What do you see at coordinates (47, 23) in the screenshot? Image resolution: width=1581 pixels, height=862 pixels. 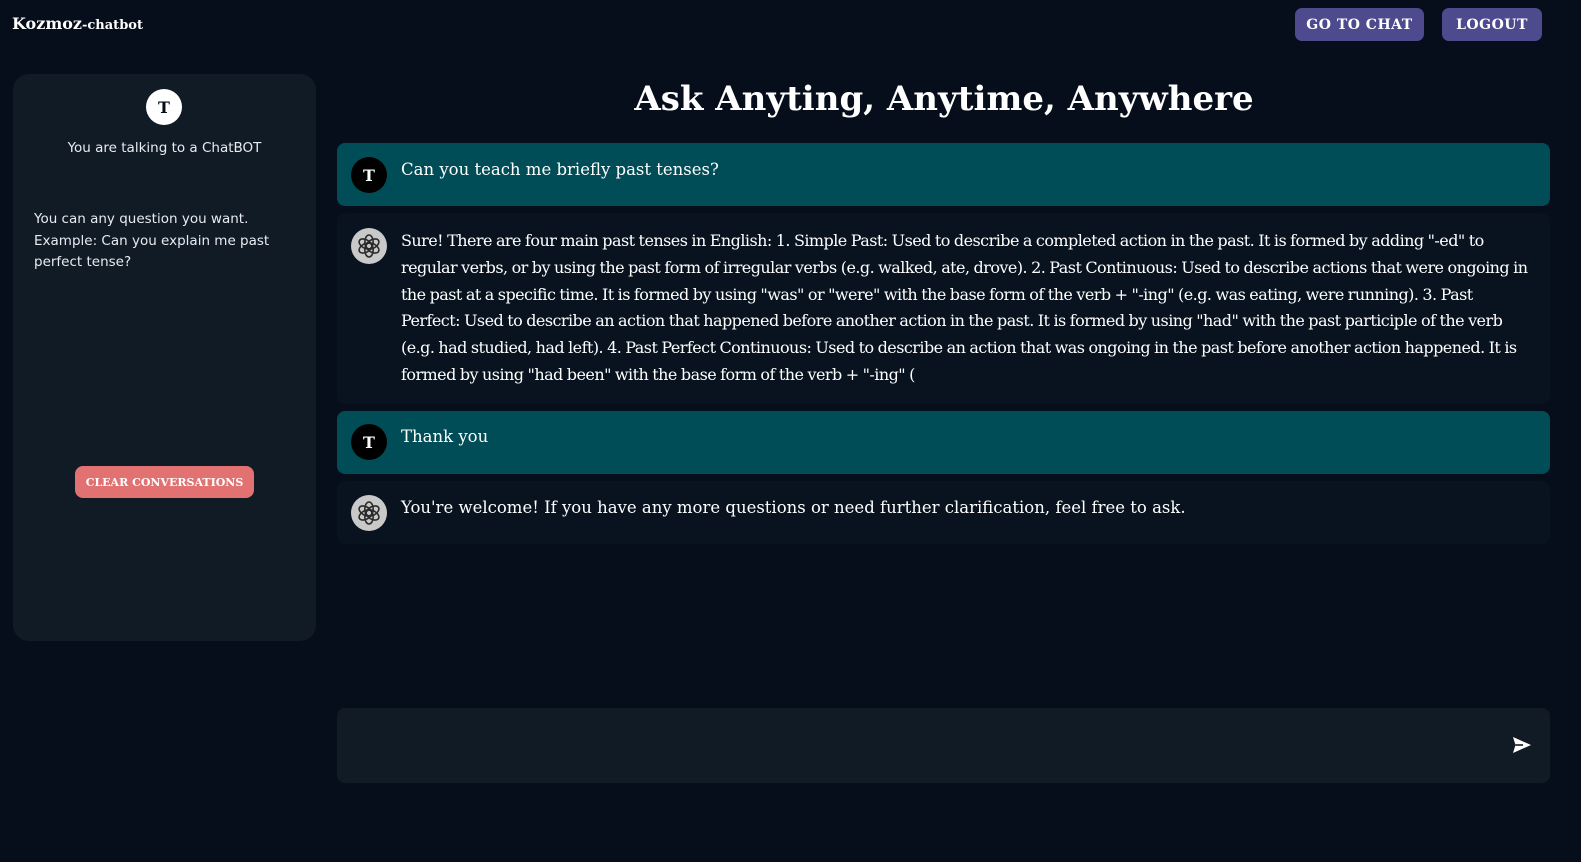 I see `brand-name: Kozmoz` at bounding box center [47, 23].